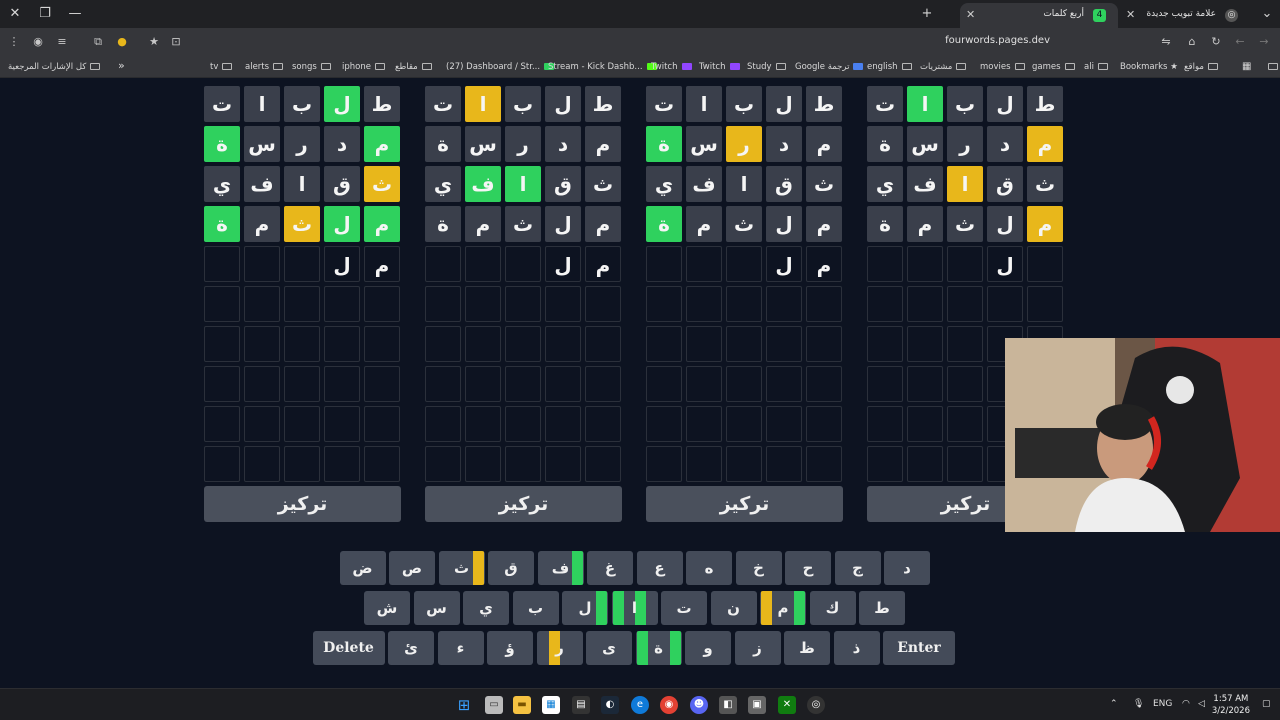 This screenshot has height=720, width=1280. What do you see at coordinates (14, 42) in the screenshot?
I see `menu-icon: ⋮` at bounding box center [14, 42].